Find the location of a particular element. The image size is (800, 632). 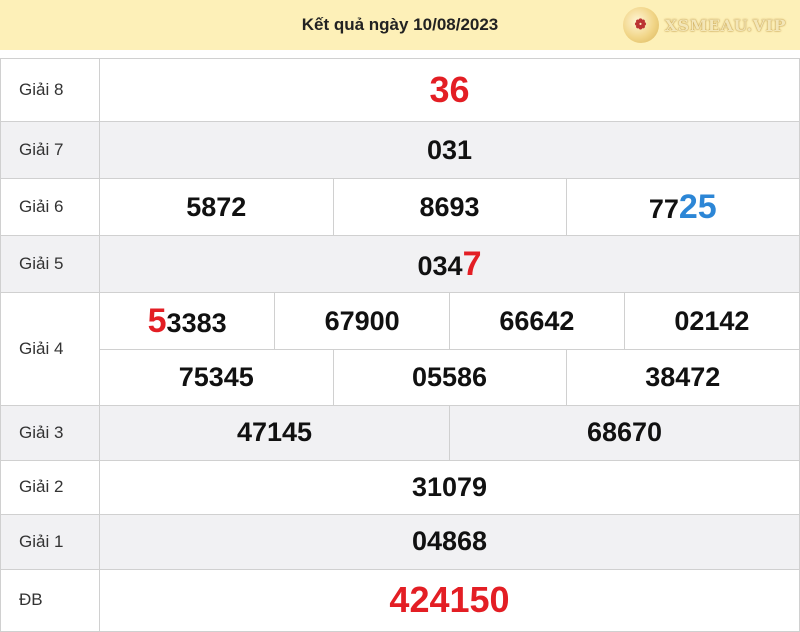

prize-6-value: 5872 is located at coordinates (216, 206).